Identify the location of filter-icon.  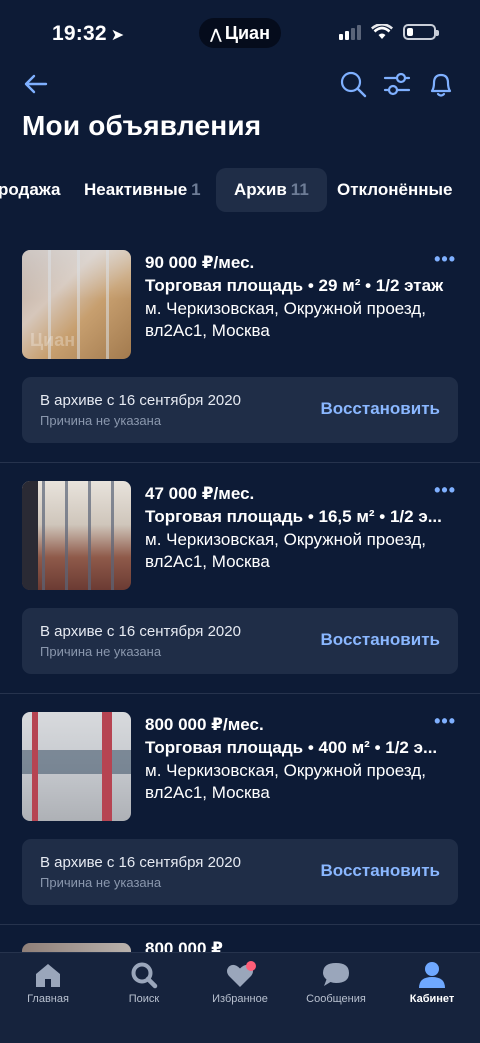
(397, 84).